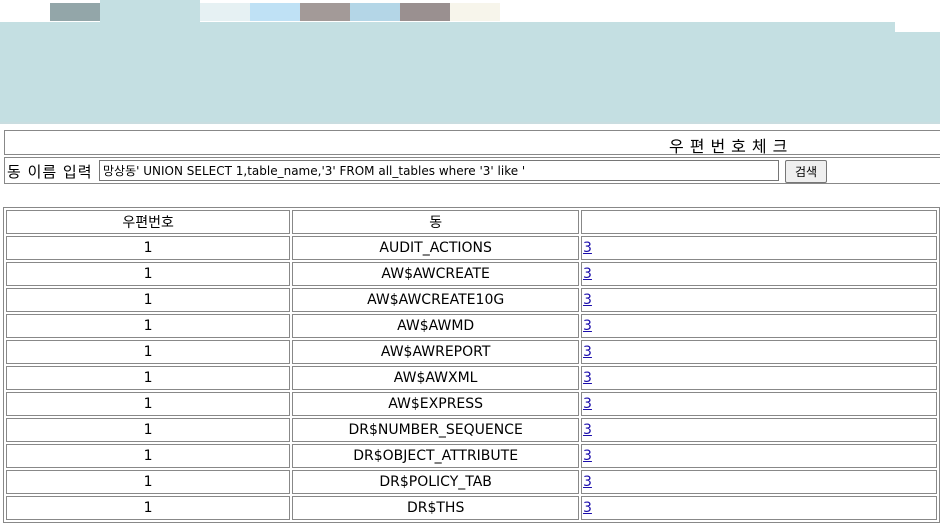  What do you see at coordinates (806, 171) in the screenshot?
I see `search-button: 검색` at bounding box center [806, 171].